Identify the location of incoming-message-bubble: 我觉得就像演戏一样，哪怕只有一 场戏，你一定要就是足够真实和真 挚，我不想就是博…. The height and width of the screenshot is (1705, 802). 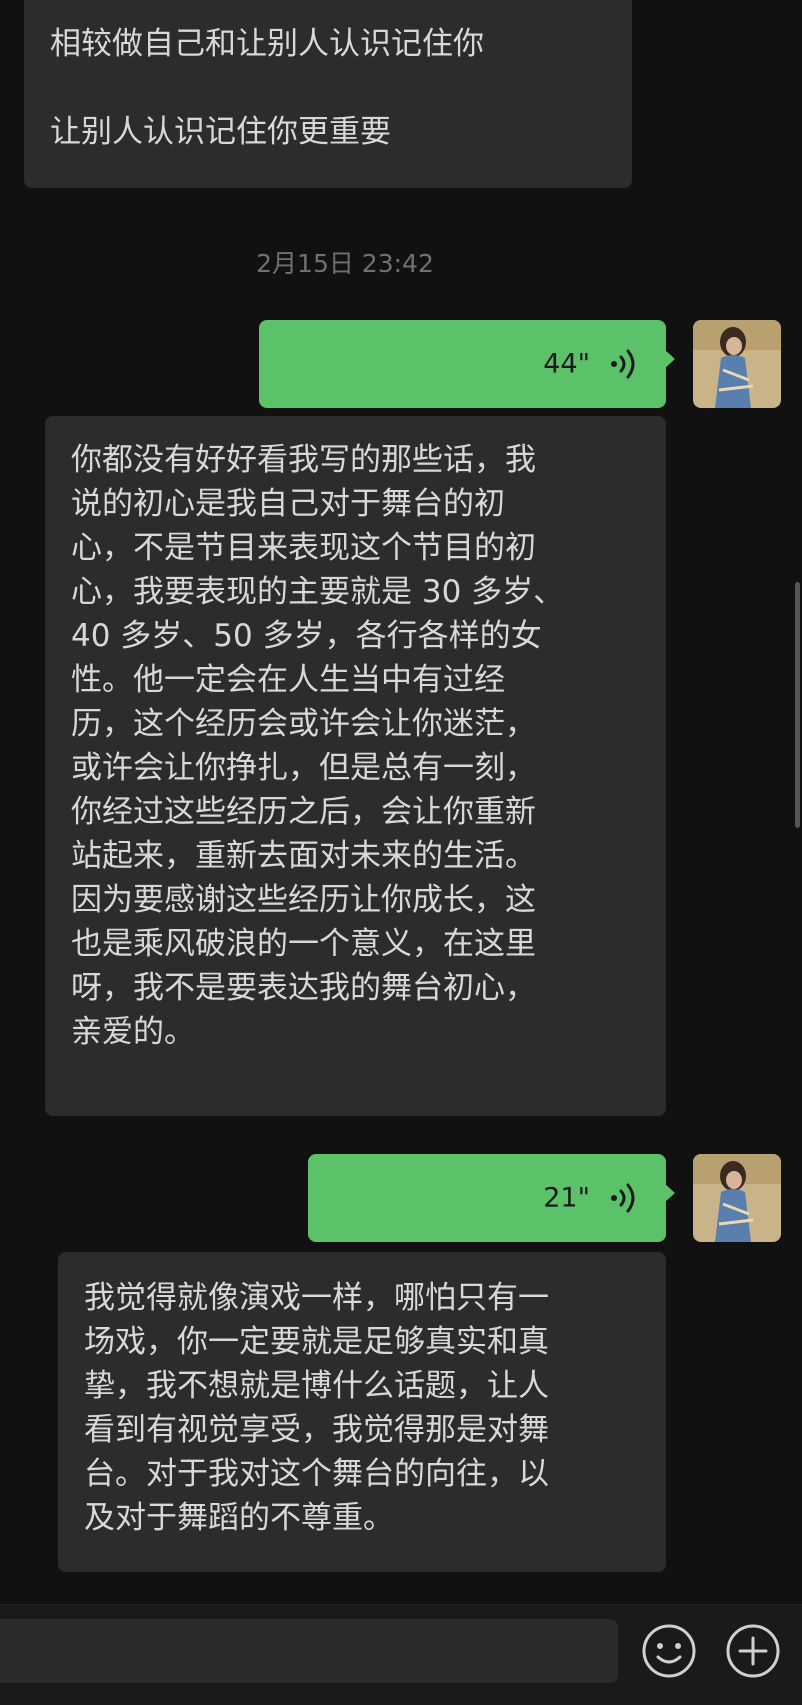
(362, 1412).